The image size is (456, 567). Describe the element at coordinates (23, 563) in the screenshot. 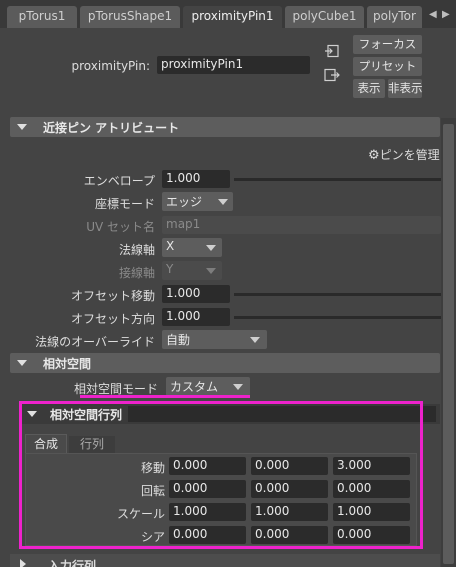

I see `expand-triangle-icon` at that location.